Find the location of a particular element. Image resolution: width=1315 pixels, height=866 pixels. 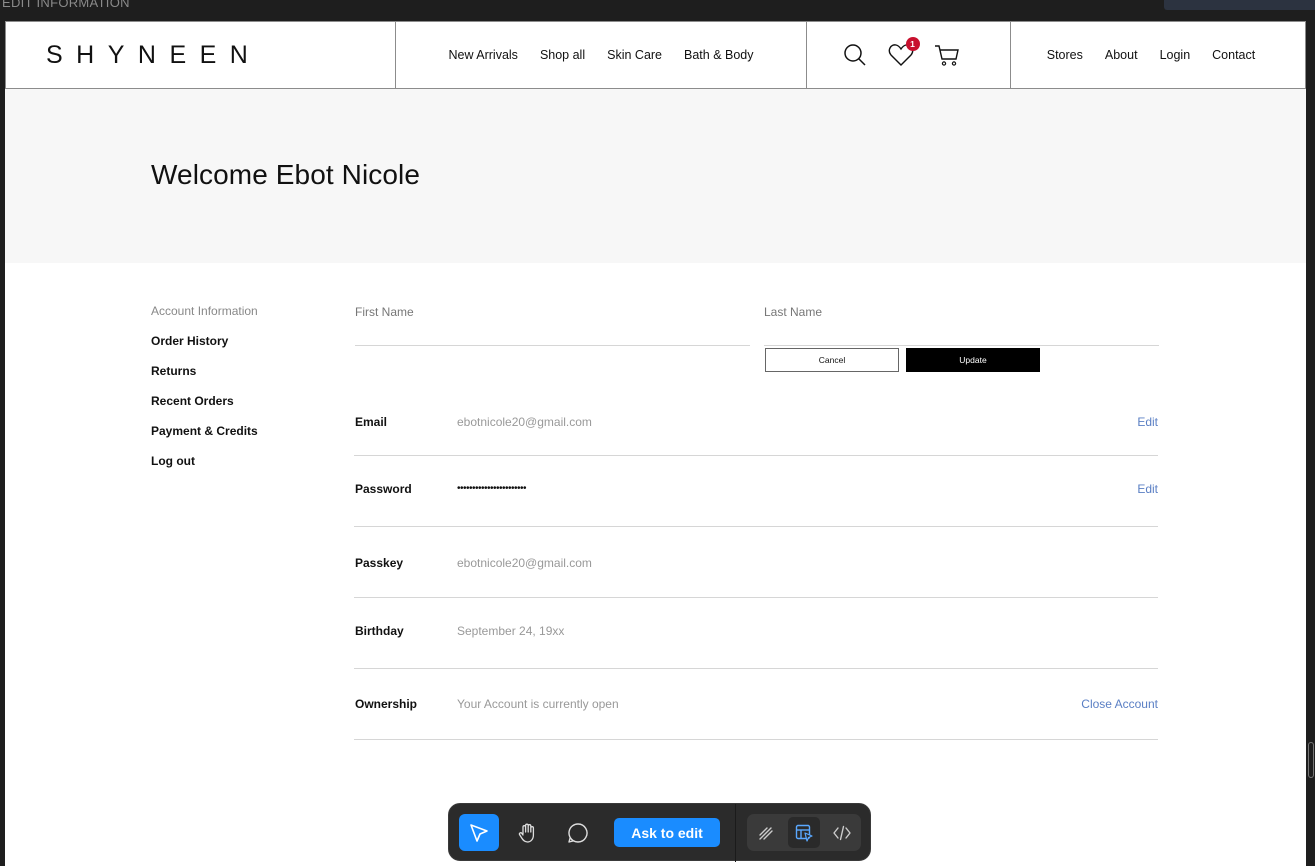

password-label: Password is located at coordinates (383, 489).